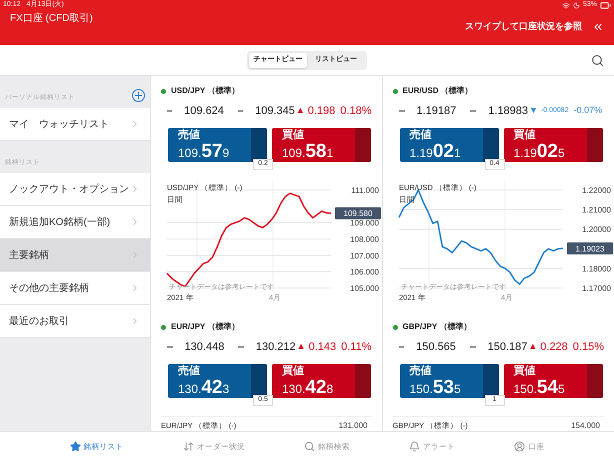 This screenshot has height=461, width=614. What do you see at coordinates (204, 347) in the screenshot?
I see `high-price: 130.448` at bounding box center [204, 347].